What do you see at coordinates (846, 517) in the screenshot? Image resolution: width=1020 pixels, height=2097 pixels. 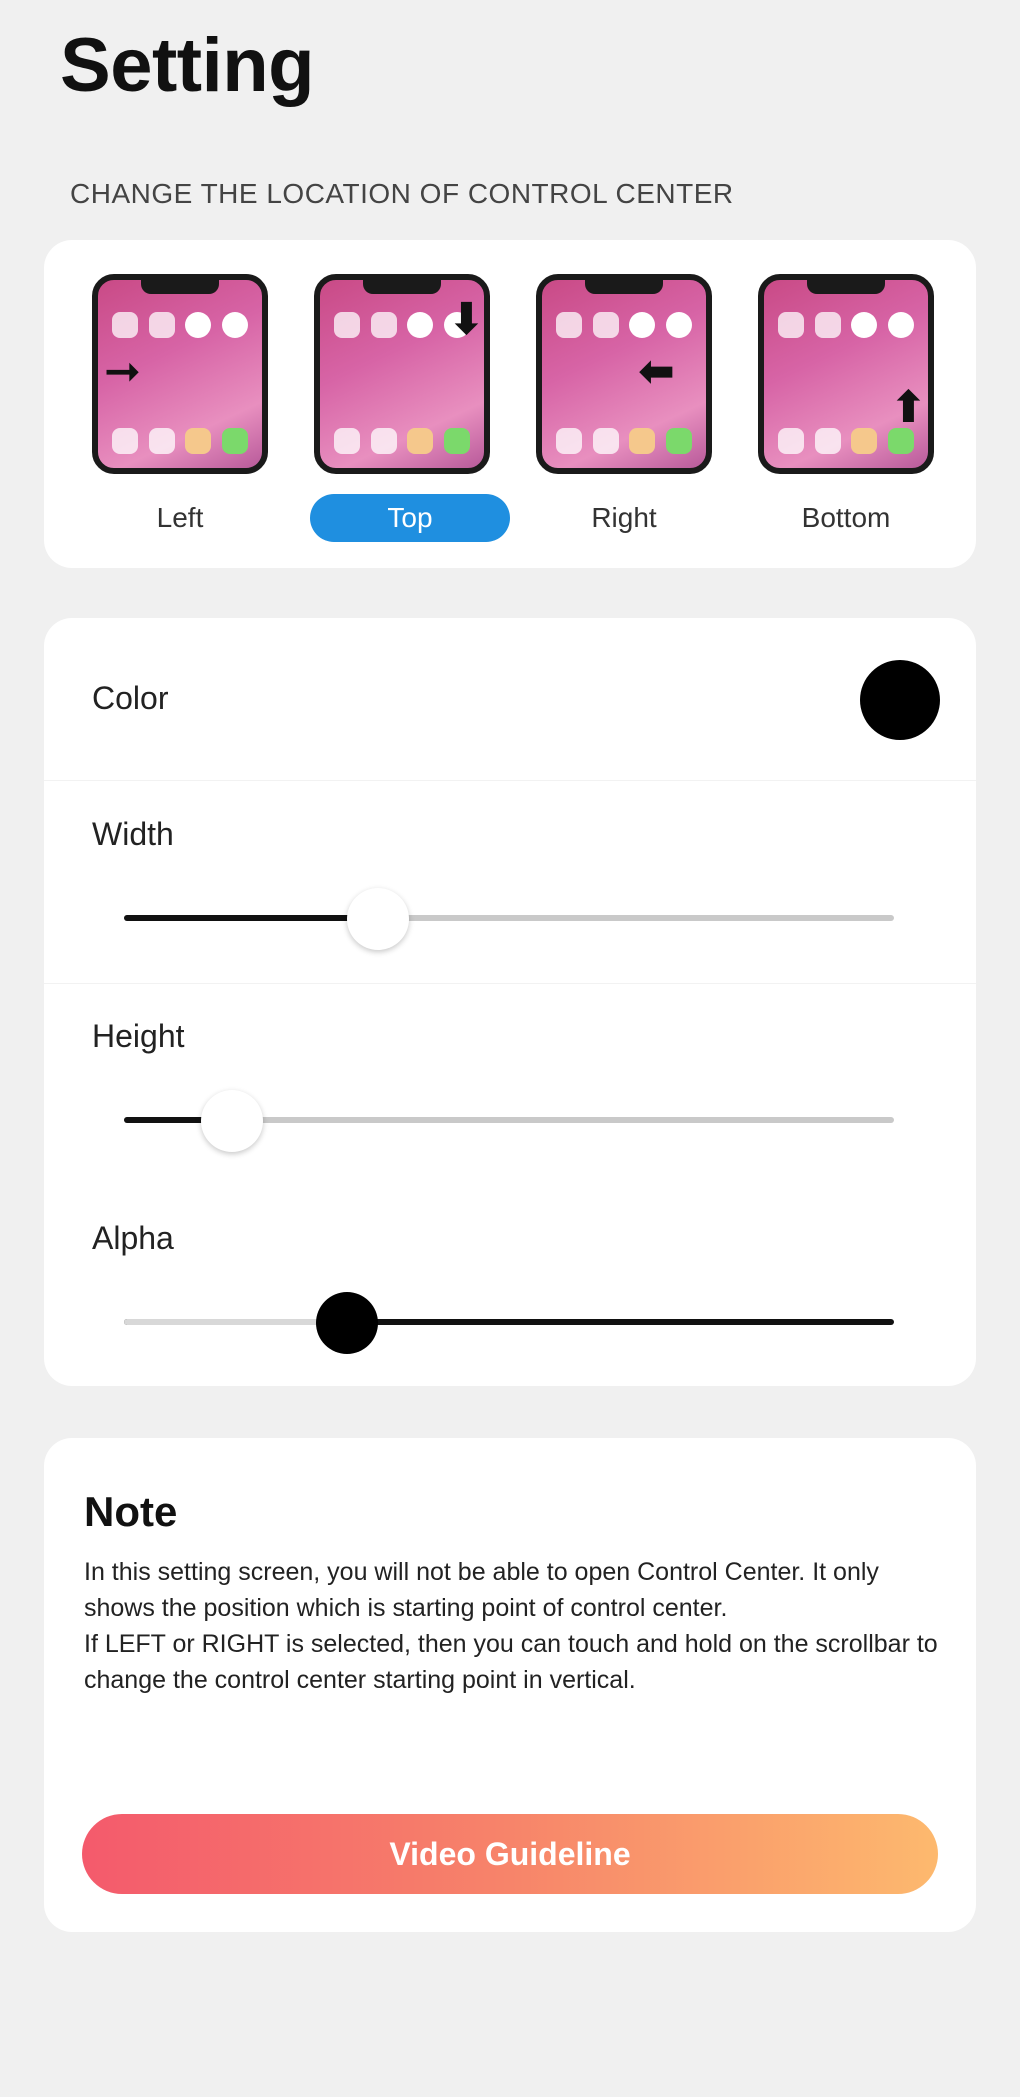 I see `location-option-label: Bottom` at bounding box center [846, 517].